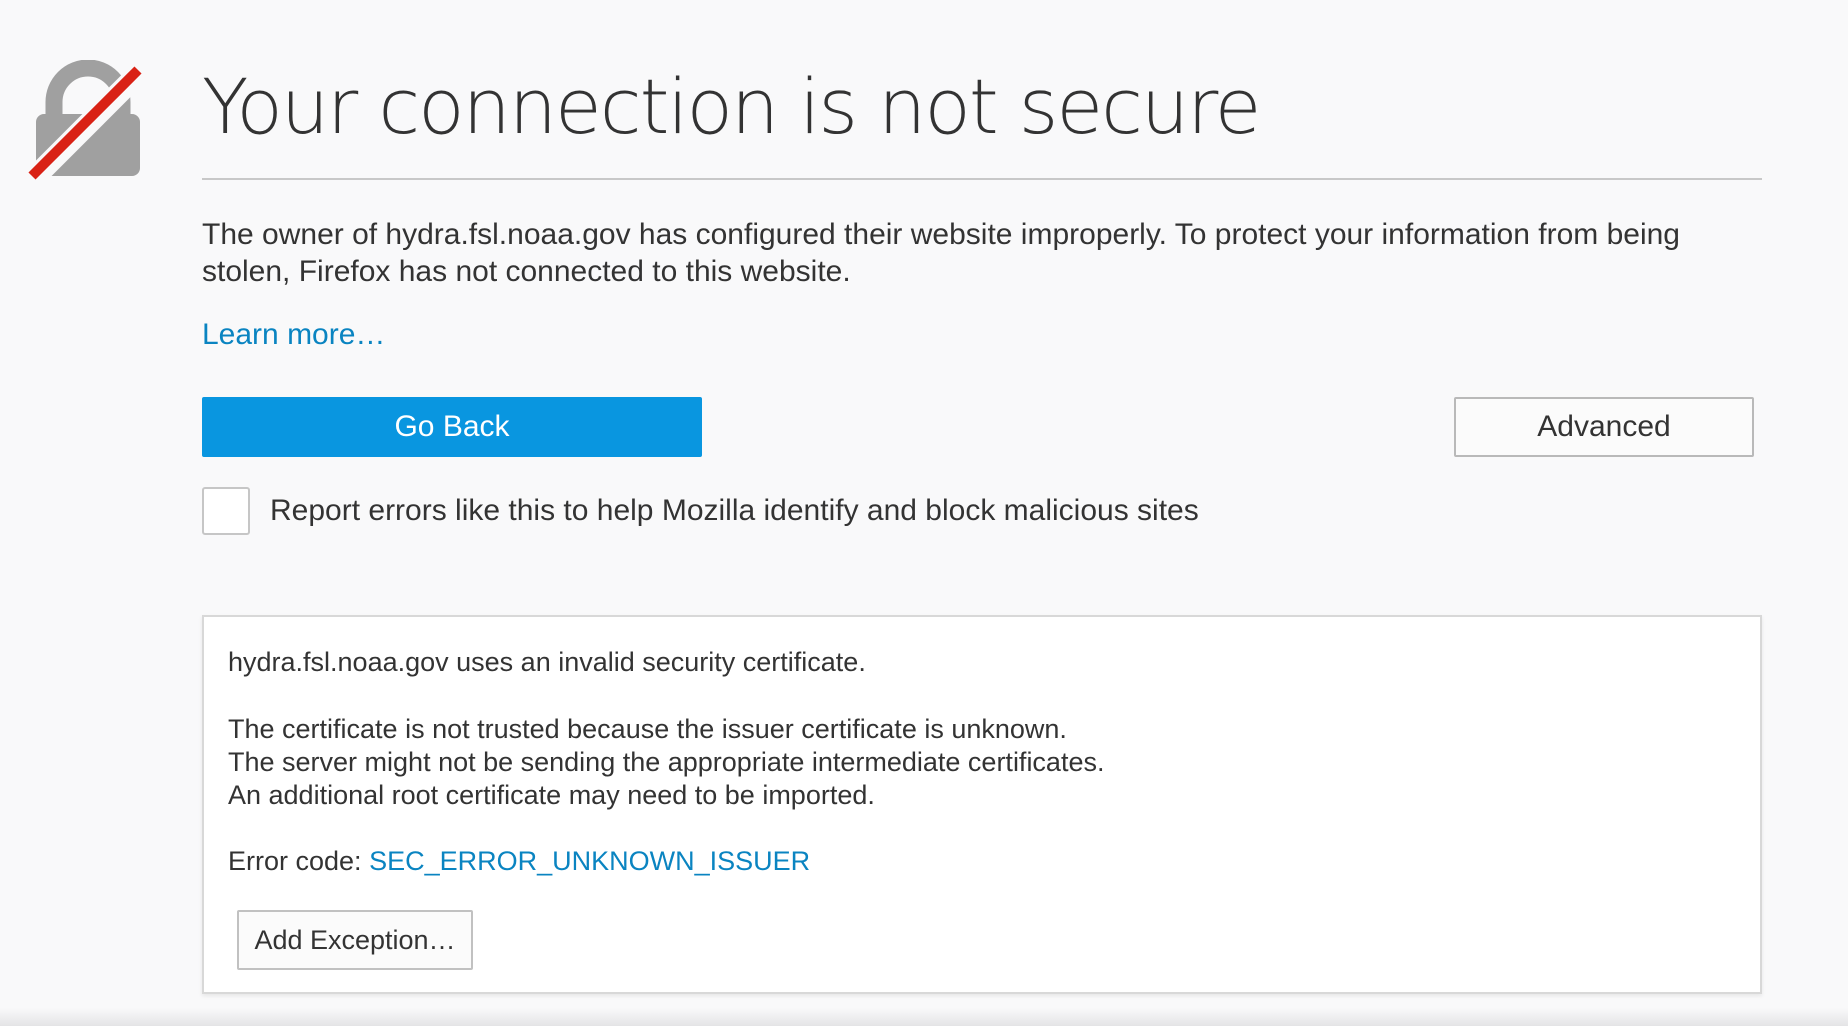 This screenshot has width=1848, height=1026. I want to click on go-back-button: Go Back, so click(452, 427).